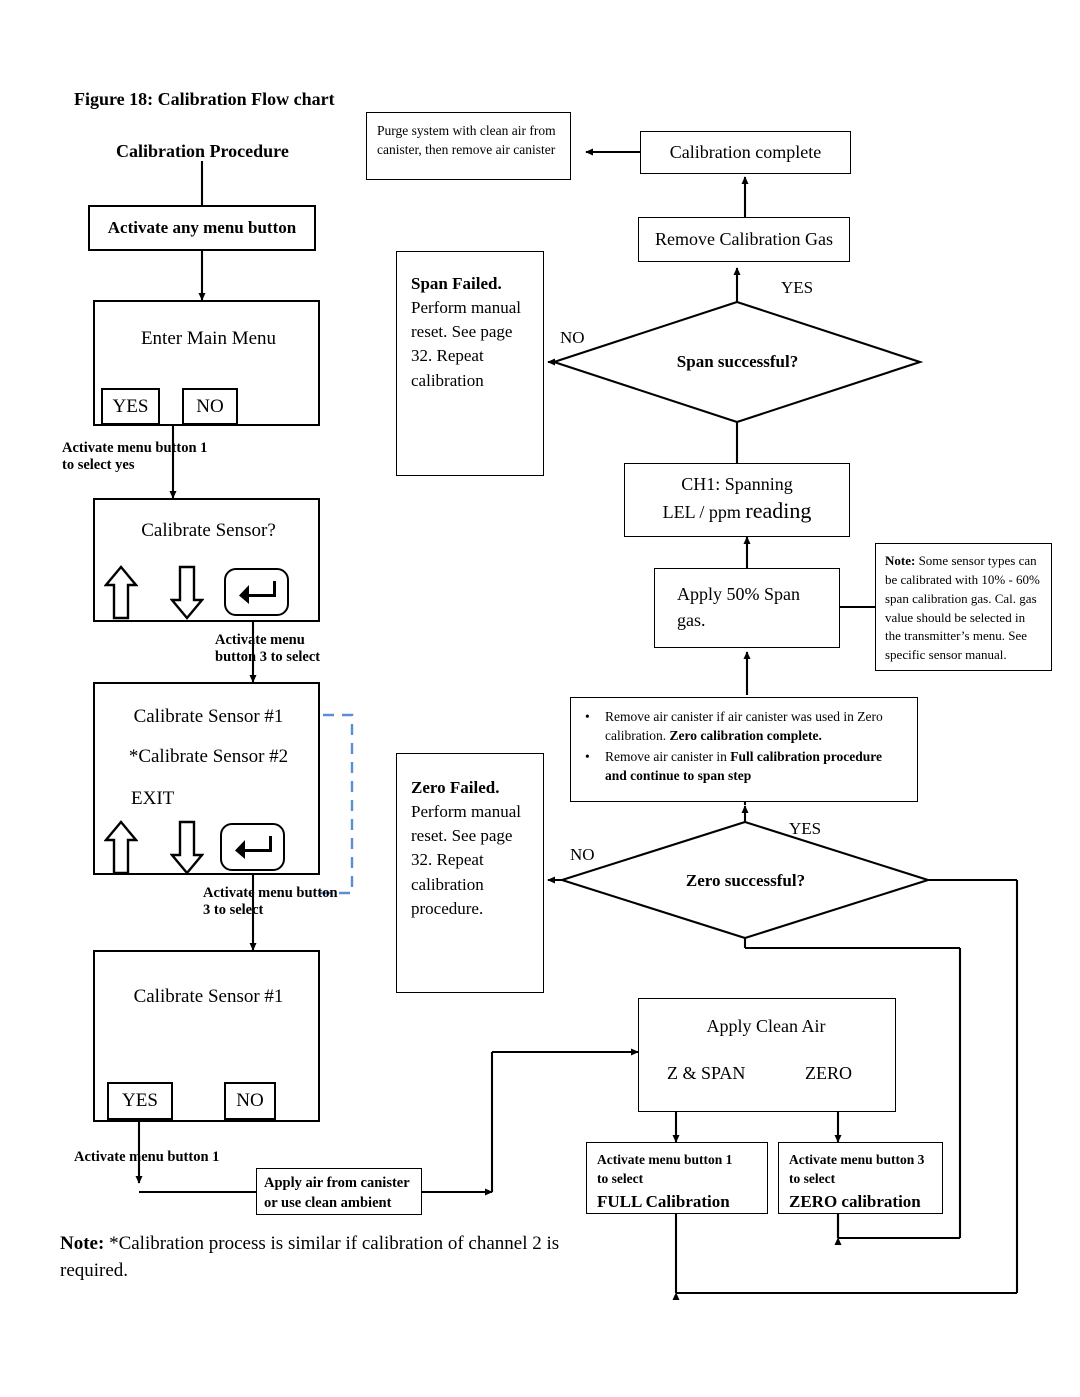  Describe the element at coordinates (208, 996) in the screenshot. I see `calibrate-sensor-1-title: Calibrate Sensor #1` at that location.